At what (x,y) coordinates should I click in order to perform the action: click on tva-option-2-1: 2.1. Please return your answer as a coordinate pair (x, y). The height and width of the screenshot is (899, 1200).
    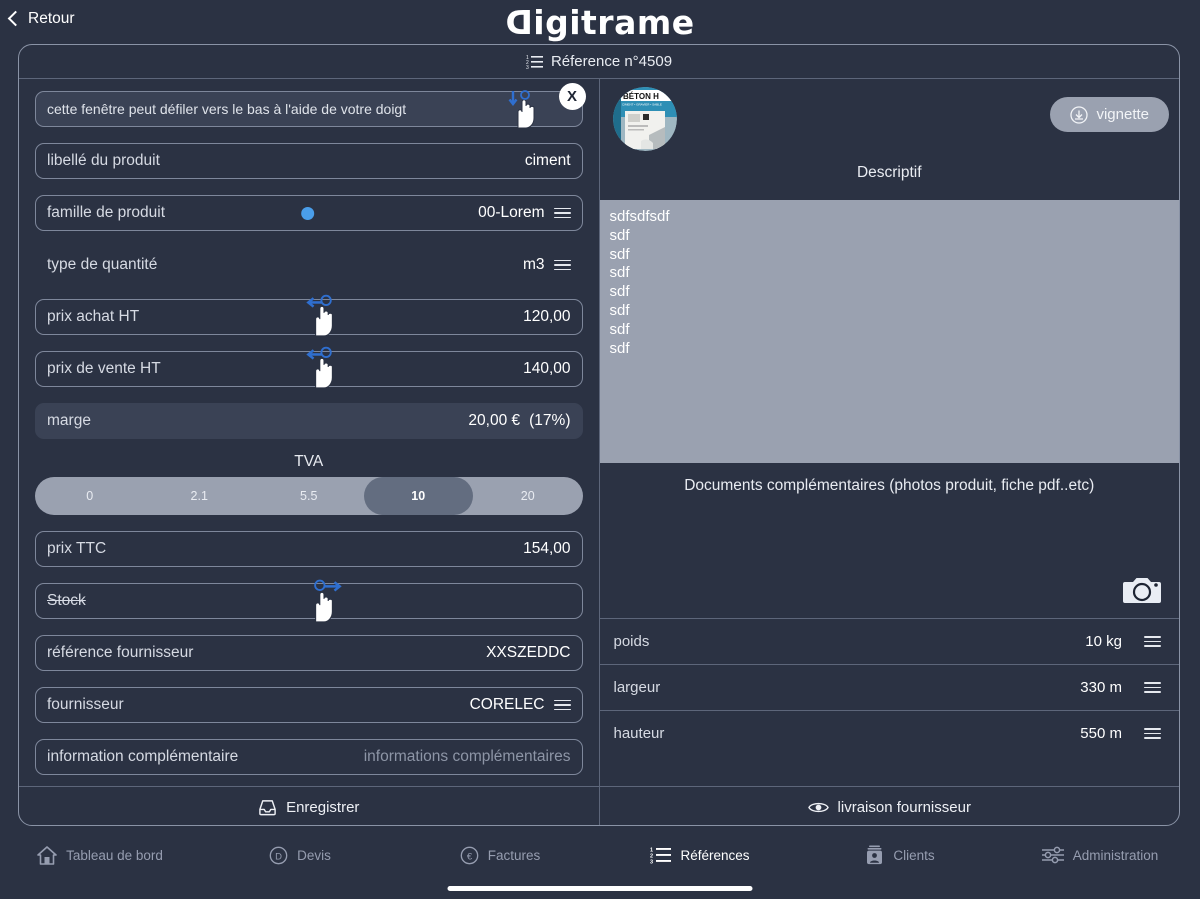
    Looking at the image, I should click on (200, 496).